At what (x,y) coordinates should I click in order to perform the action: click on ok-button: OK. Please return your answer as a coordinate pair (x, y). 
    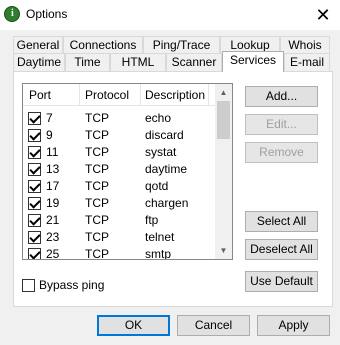
    Looking at the image, I should click on (133, 325).